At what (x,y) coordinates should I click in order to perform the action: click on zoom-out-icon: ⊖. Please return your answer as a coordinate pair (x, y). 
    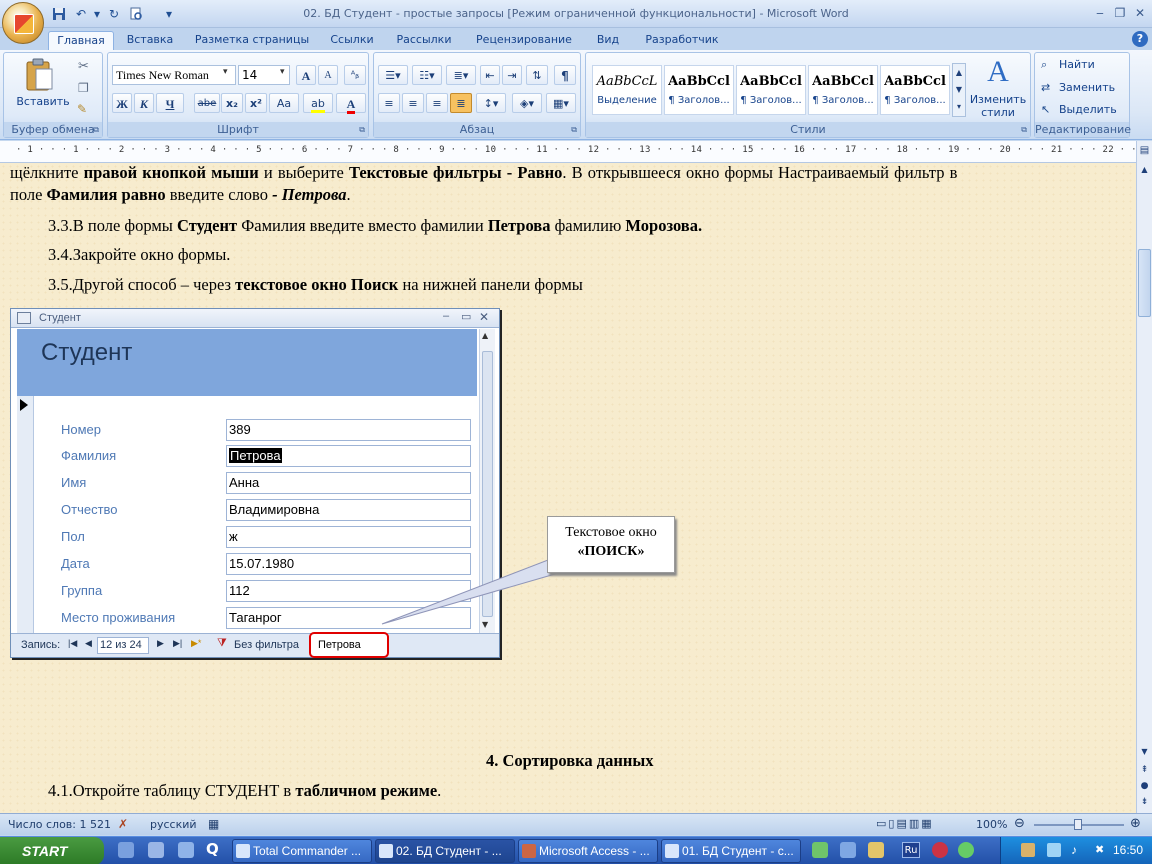
    Looking at the image, I should click on (1019, 823).